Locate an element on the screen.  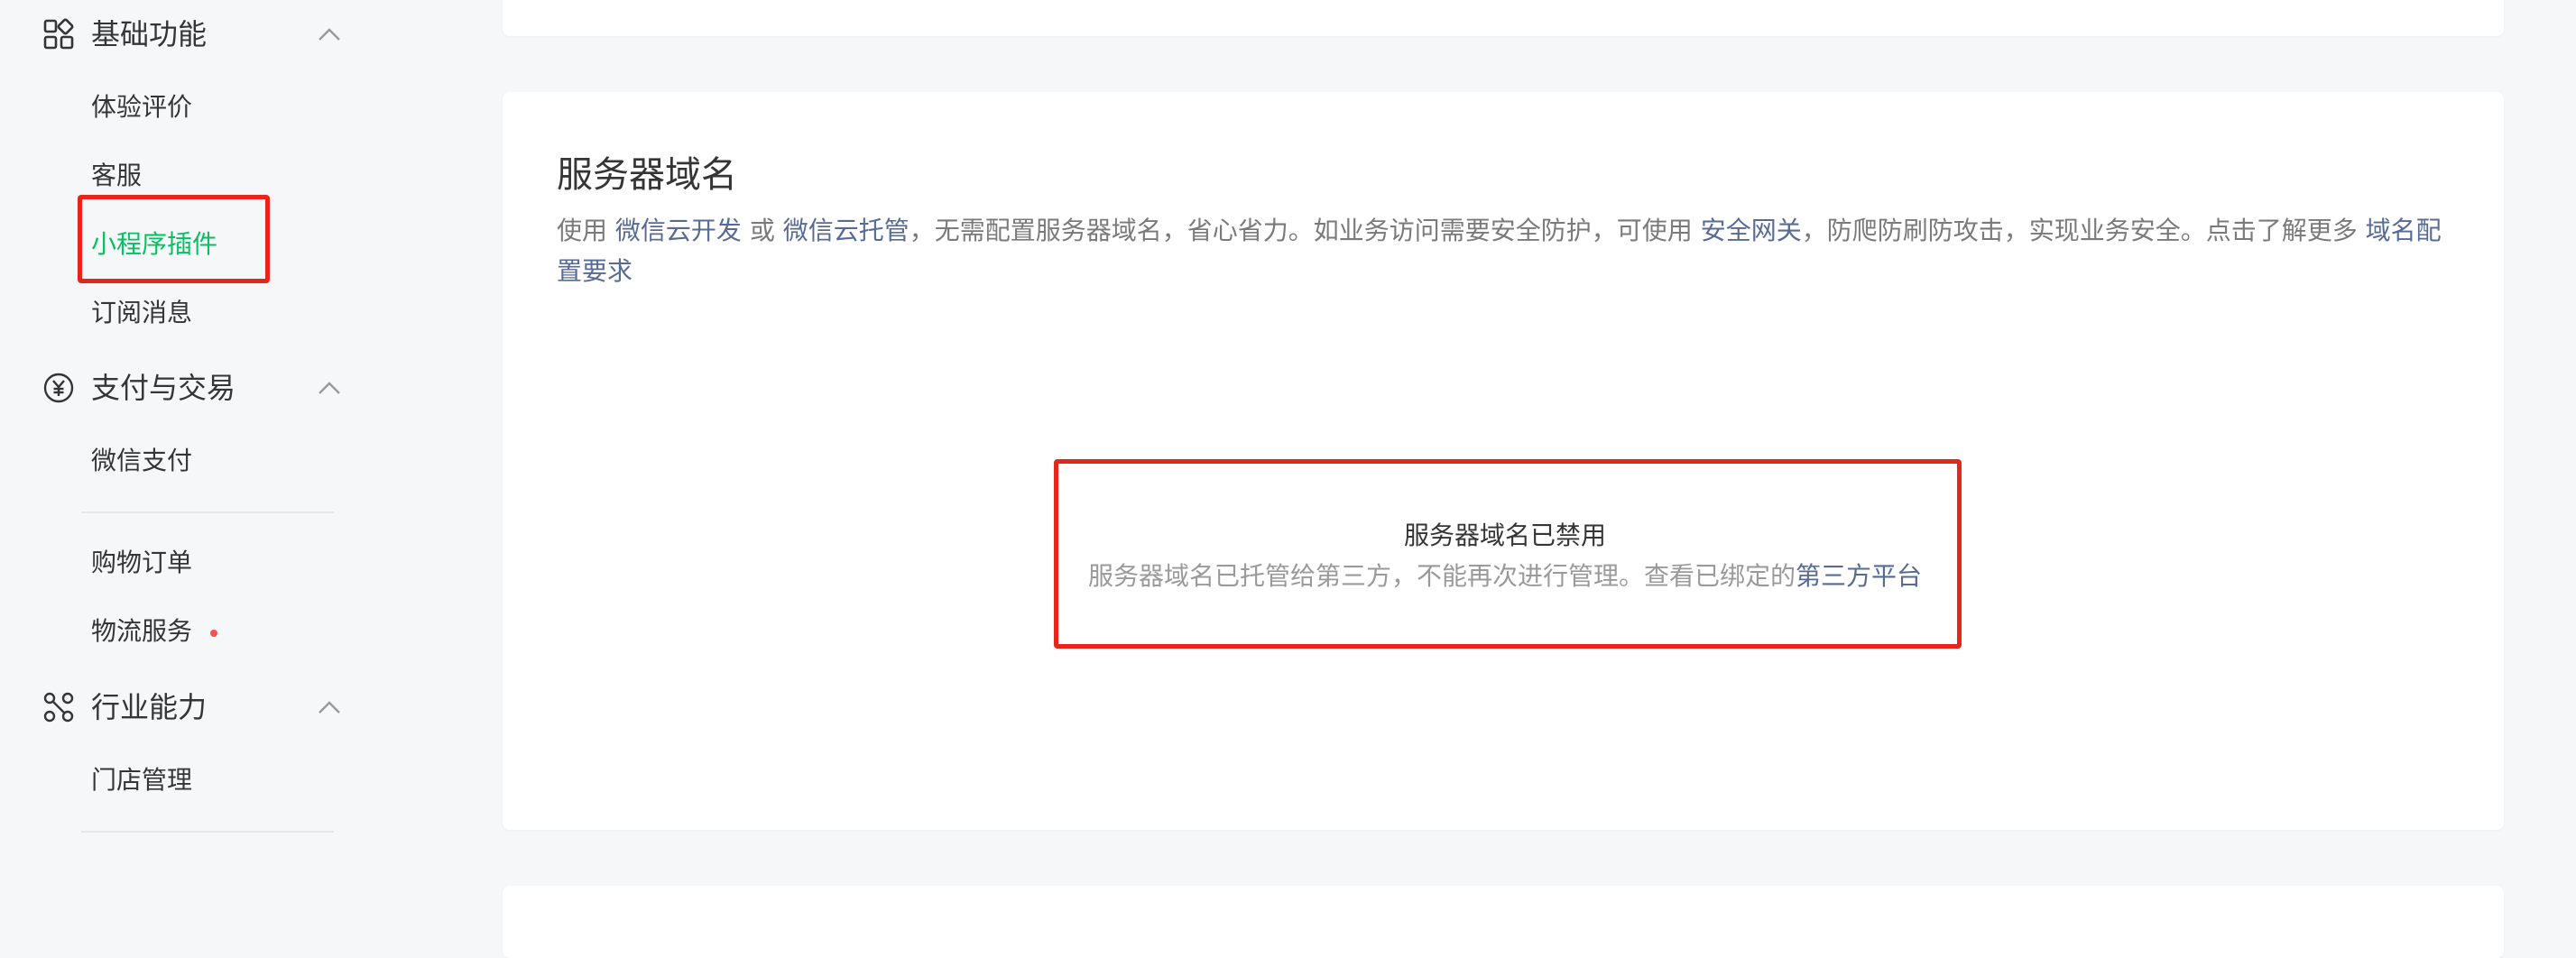
highlight-box-disabled-notice is located at coordinates (1508, 554).